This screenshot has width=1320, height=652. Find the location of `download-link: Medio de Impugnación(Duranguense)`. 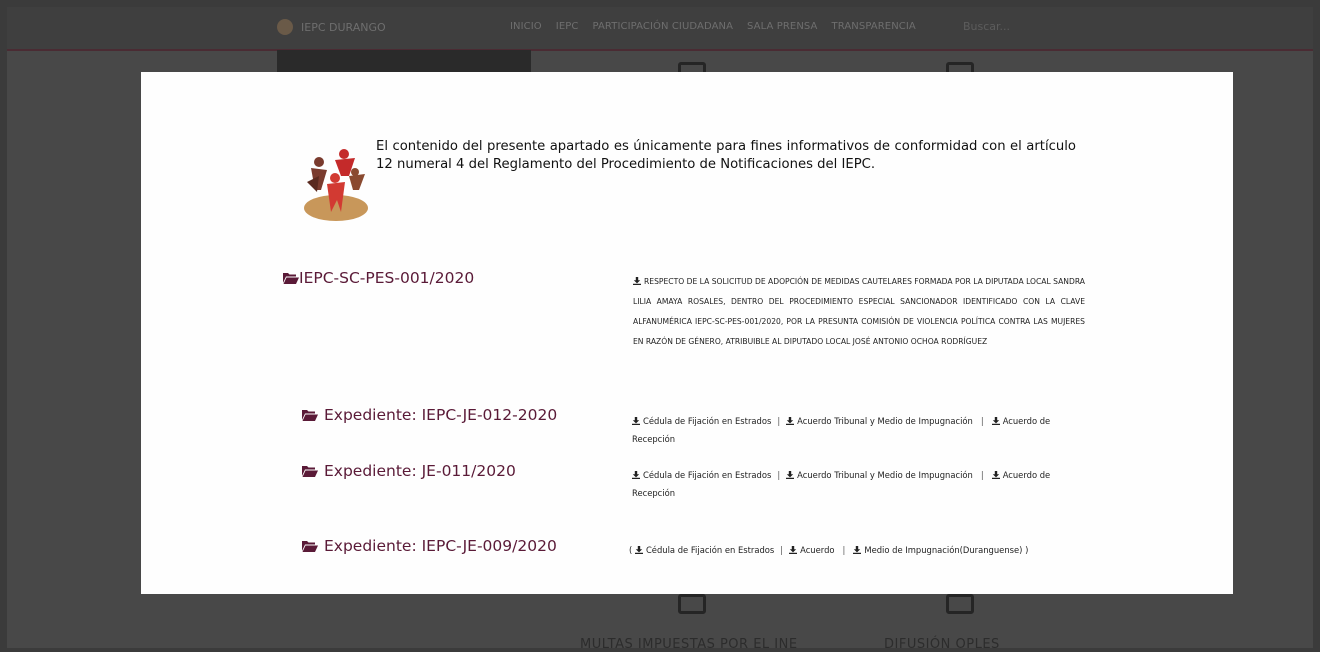

download-link: Medio de Impugnación(Duranguense) is located at coordinates (937, 550).